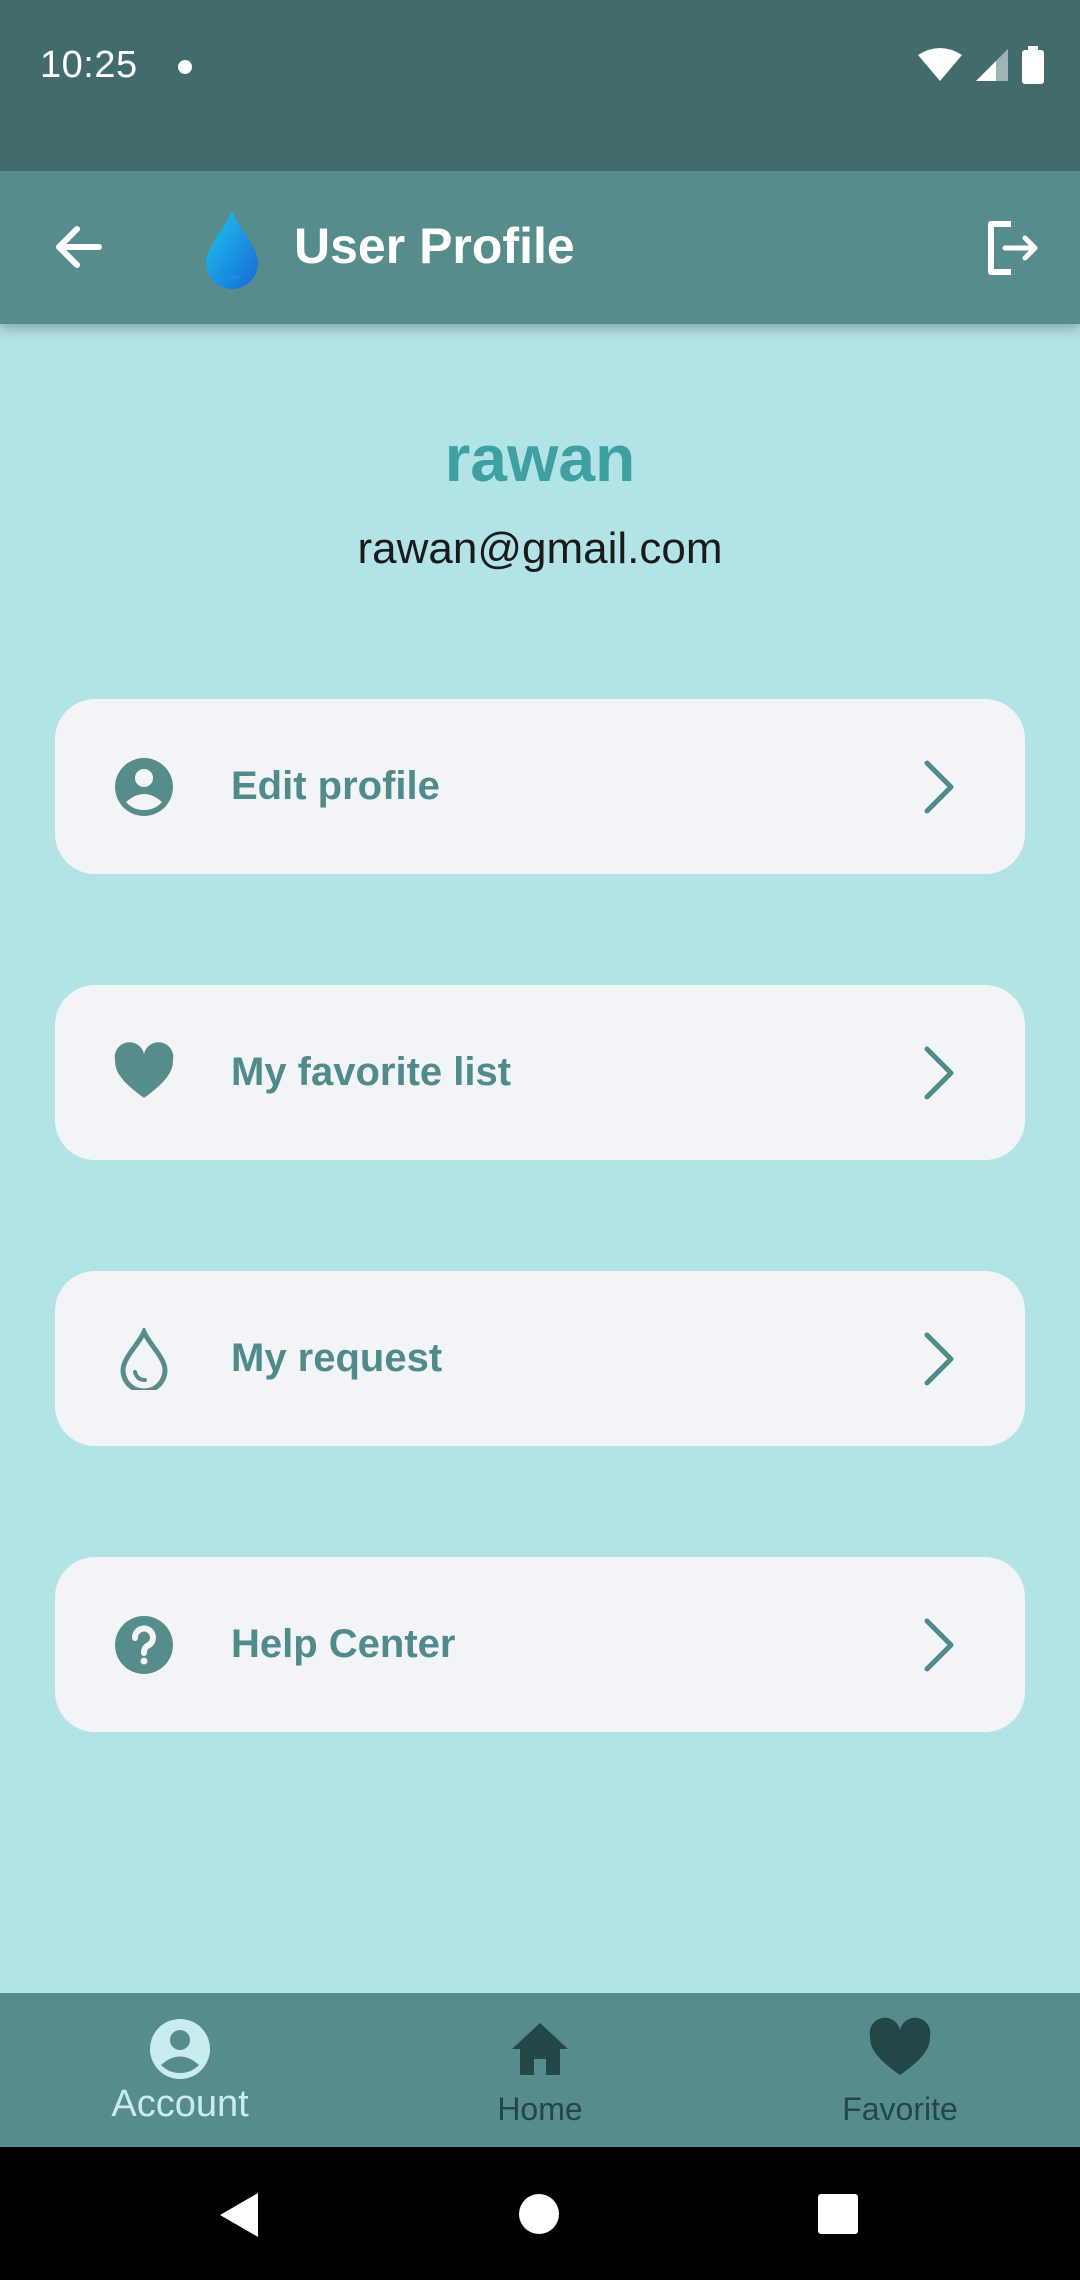 This screenshot has height=2280, width=1080. I want to click on user-name: rawan, so click(540, 458).